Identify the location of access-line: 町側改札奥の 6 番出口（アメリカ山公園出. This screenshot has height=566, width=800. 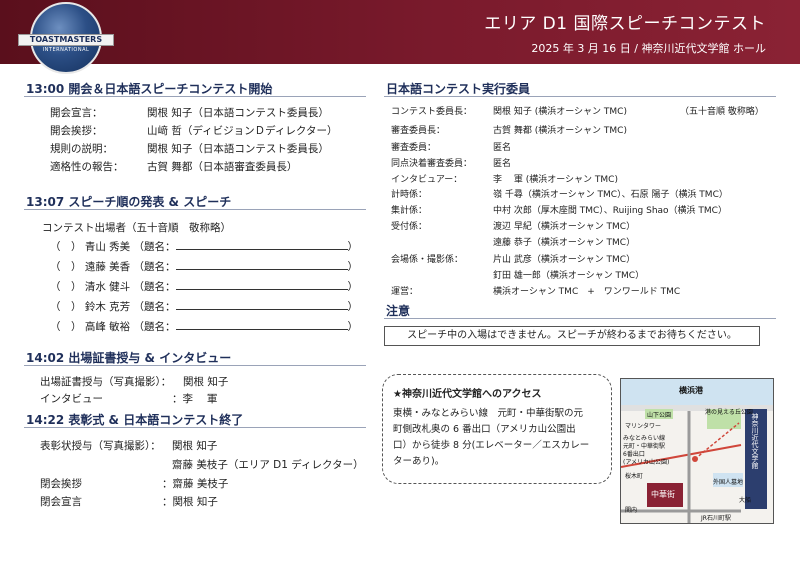
(484, 429).